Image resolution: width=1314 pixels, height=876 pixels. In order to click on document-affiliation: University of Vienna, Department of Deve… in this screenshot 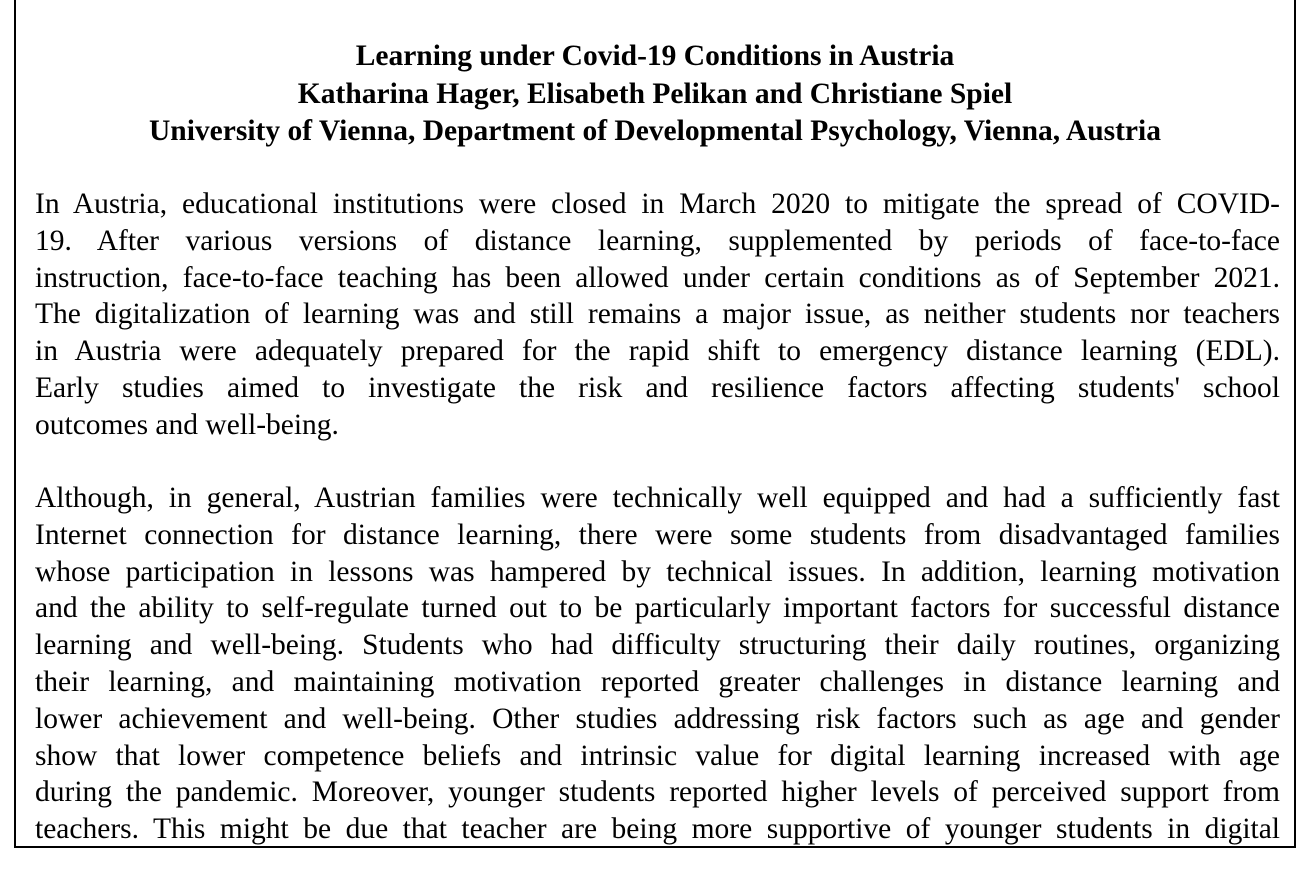, I will do `click(655, 131)`.